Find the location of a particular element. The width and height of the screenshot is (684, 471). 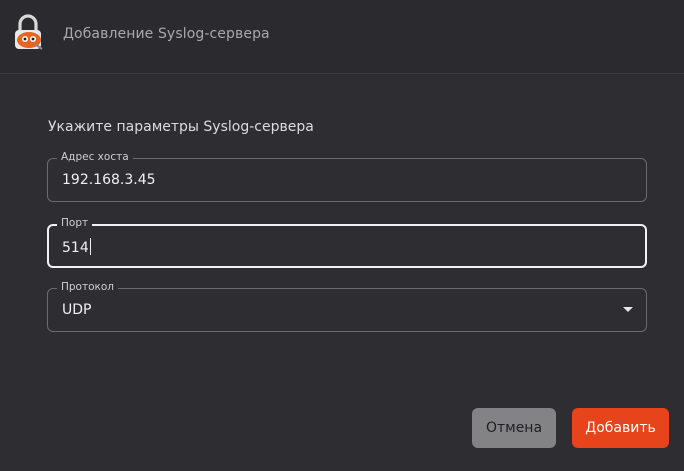

text-caret is located at coordinates (90, 246).